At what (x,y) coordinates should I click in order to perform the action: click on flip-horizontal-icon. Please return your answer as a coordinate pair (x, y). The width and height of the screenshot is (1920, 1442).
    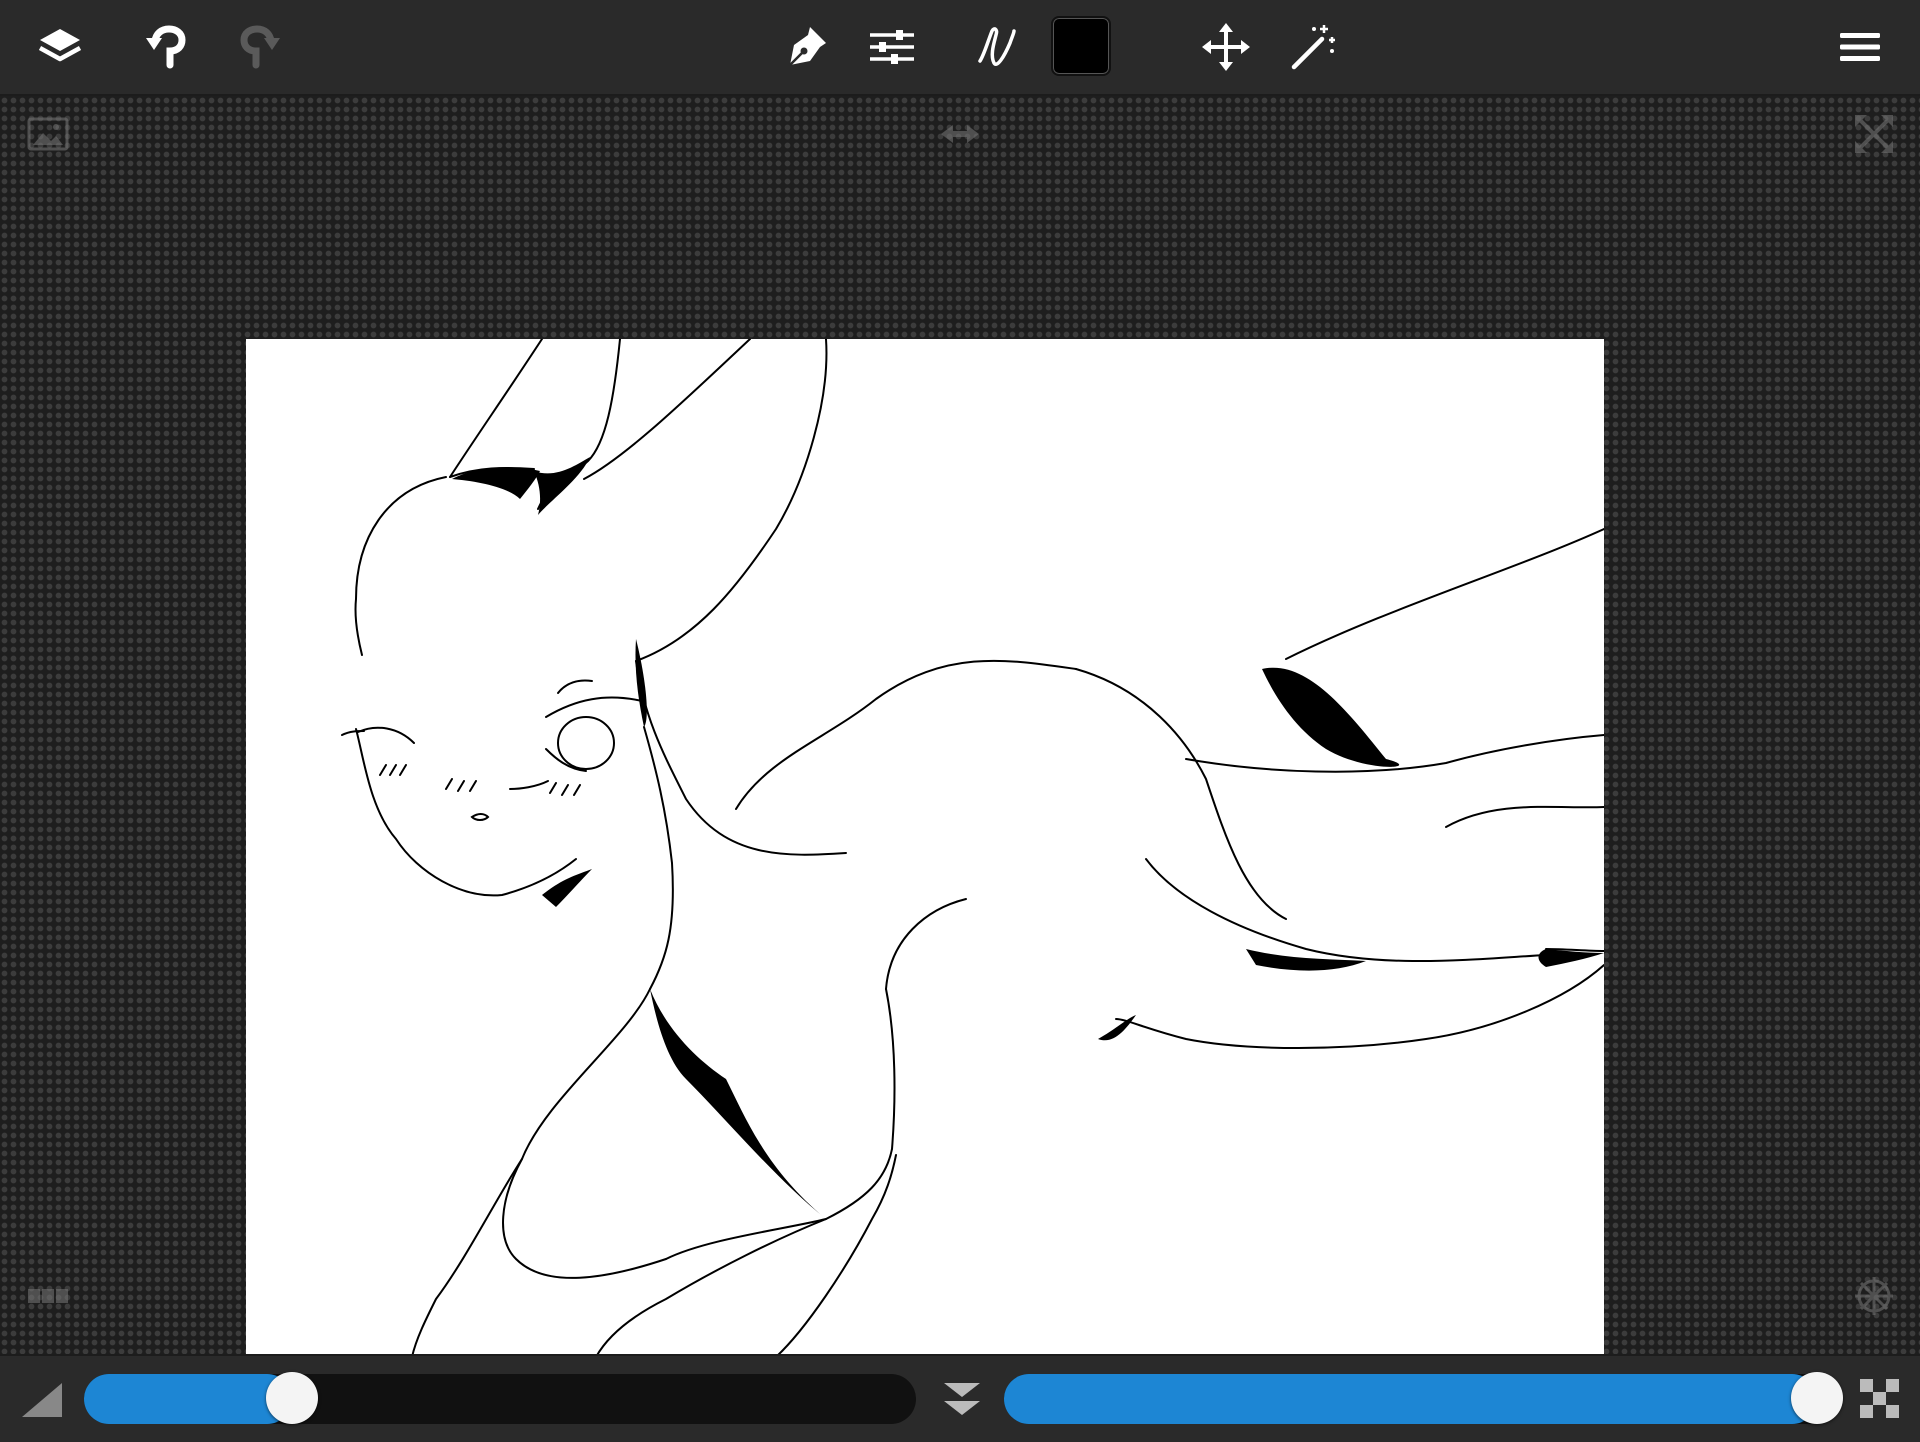
    Looking at the image, I should click on (960, 134).